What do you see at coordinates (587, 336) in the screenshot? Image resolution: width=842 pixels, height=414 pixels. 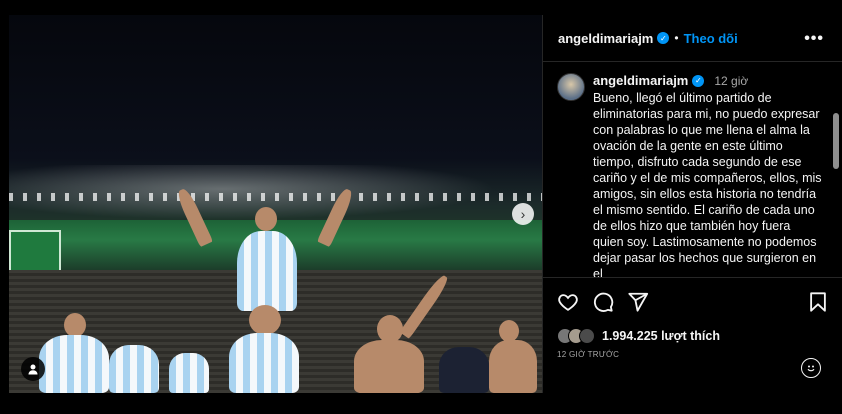 I see `liker-avatar` at bounding box center [587, 336].